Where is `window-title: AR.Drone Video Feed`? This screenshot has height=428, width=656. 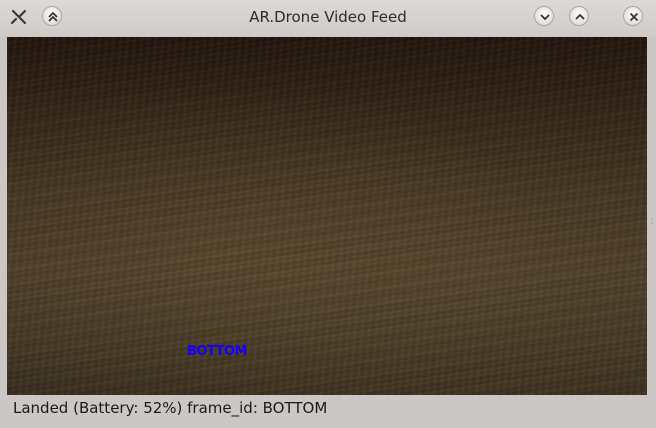 window-title: AR.Drone Video Feed is located at coordinates (328, 17).